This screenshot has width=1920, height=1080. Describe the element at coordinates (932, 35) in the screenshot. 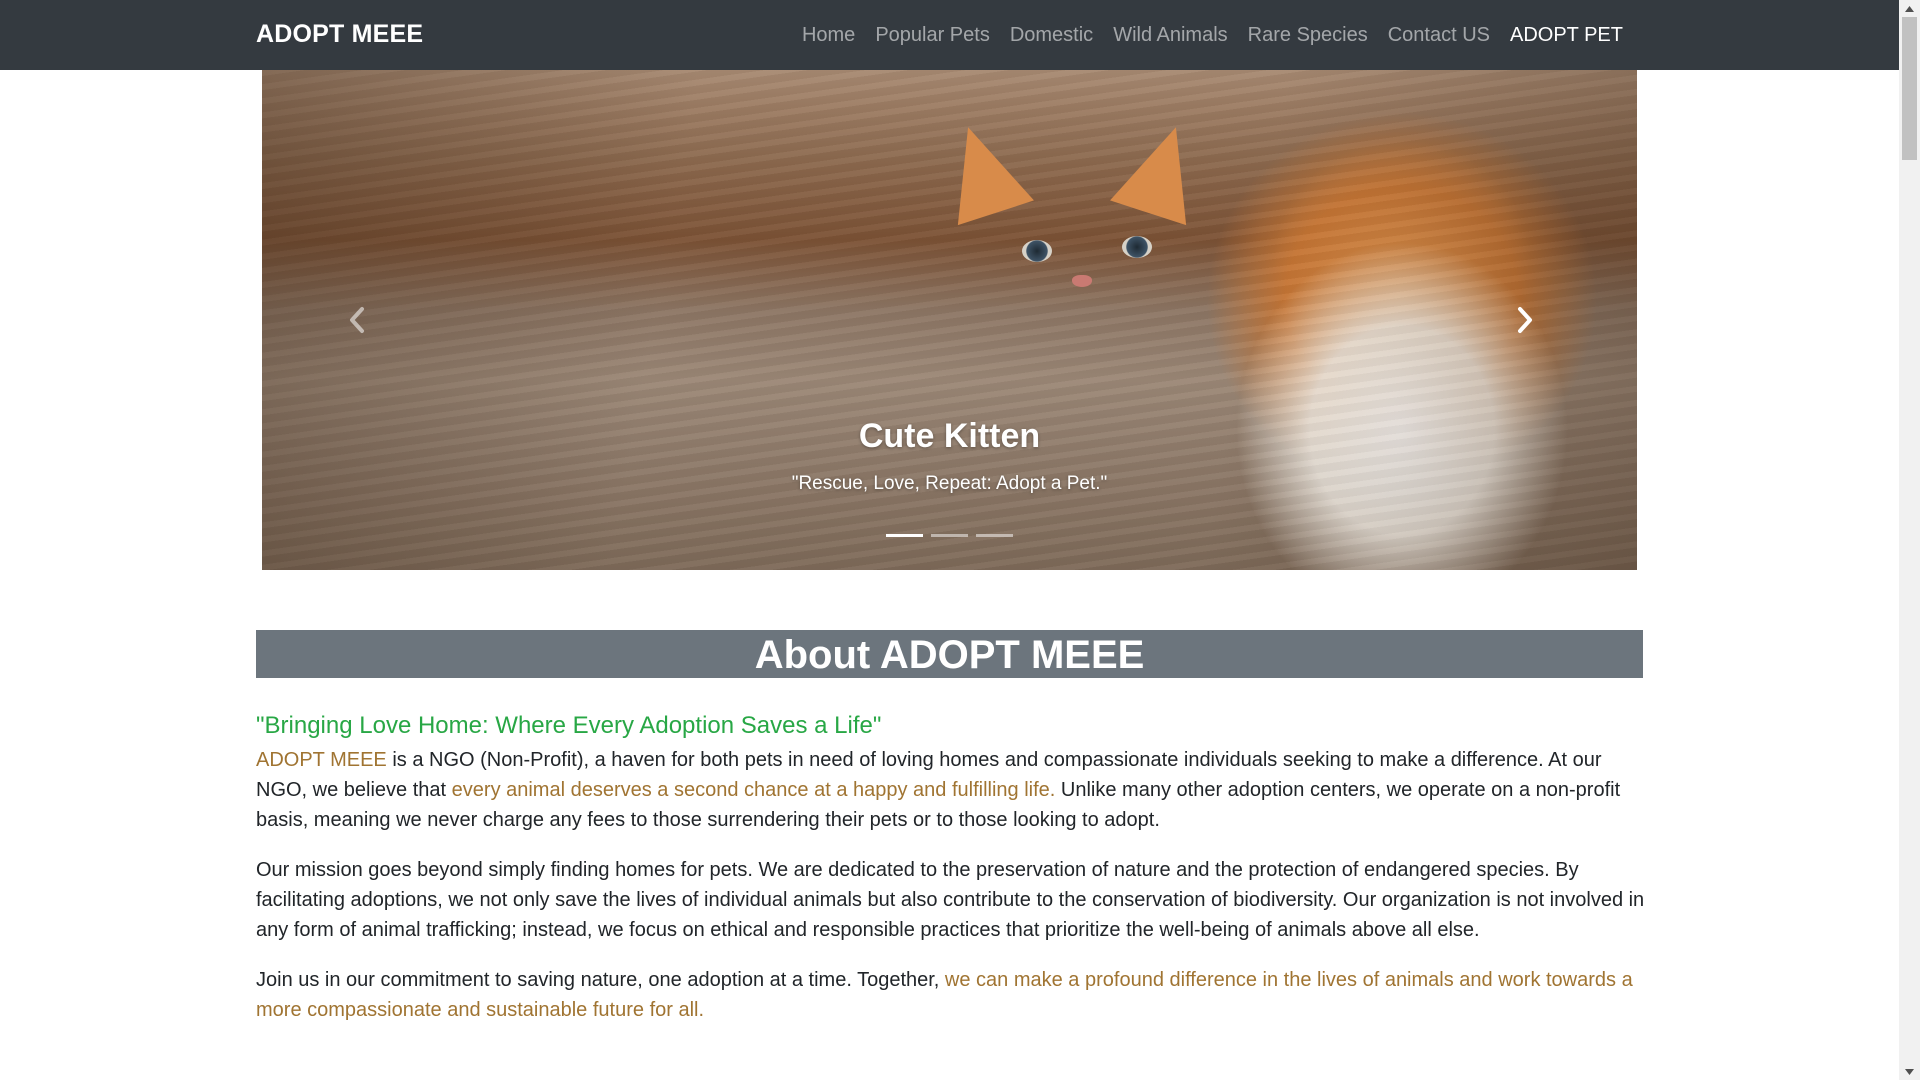

I see `nav-link-popular-pets: Popular Pets` at that location.